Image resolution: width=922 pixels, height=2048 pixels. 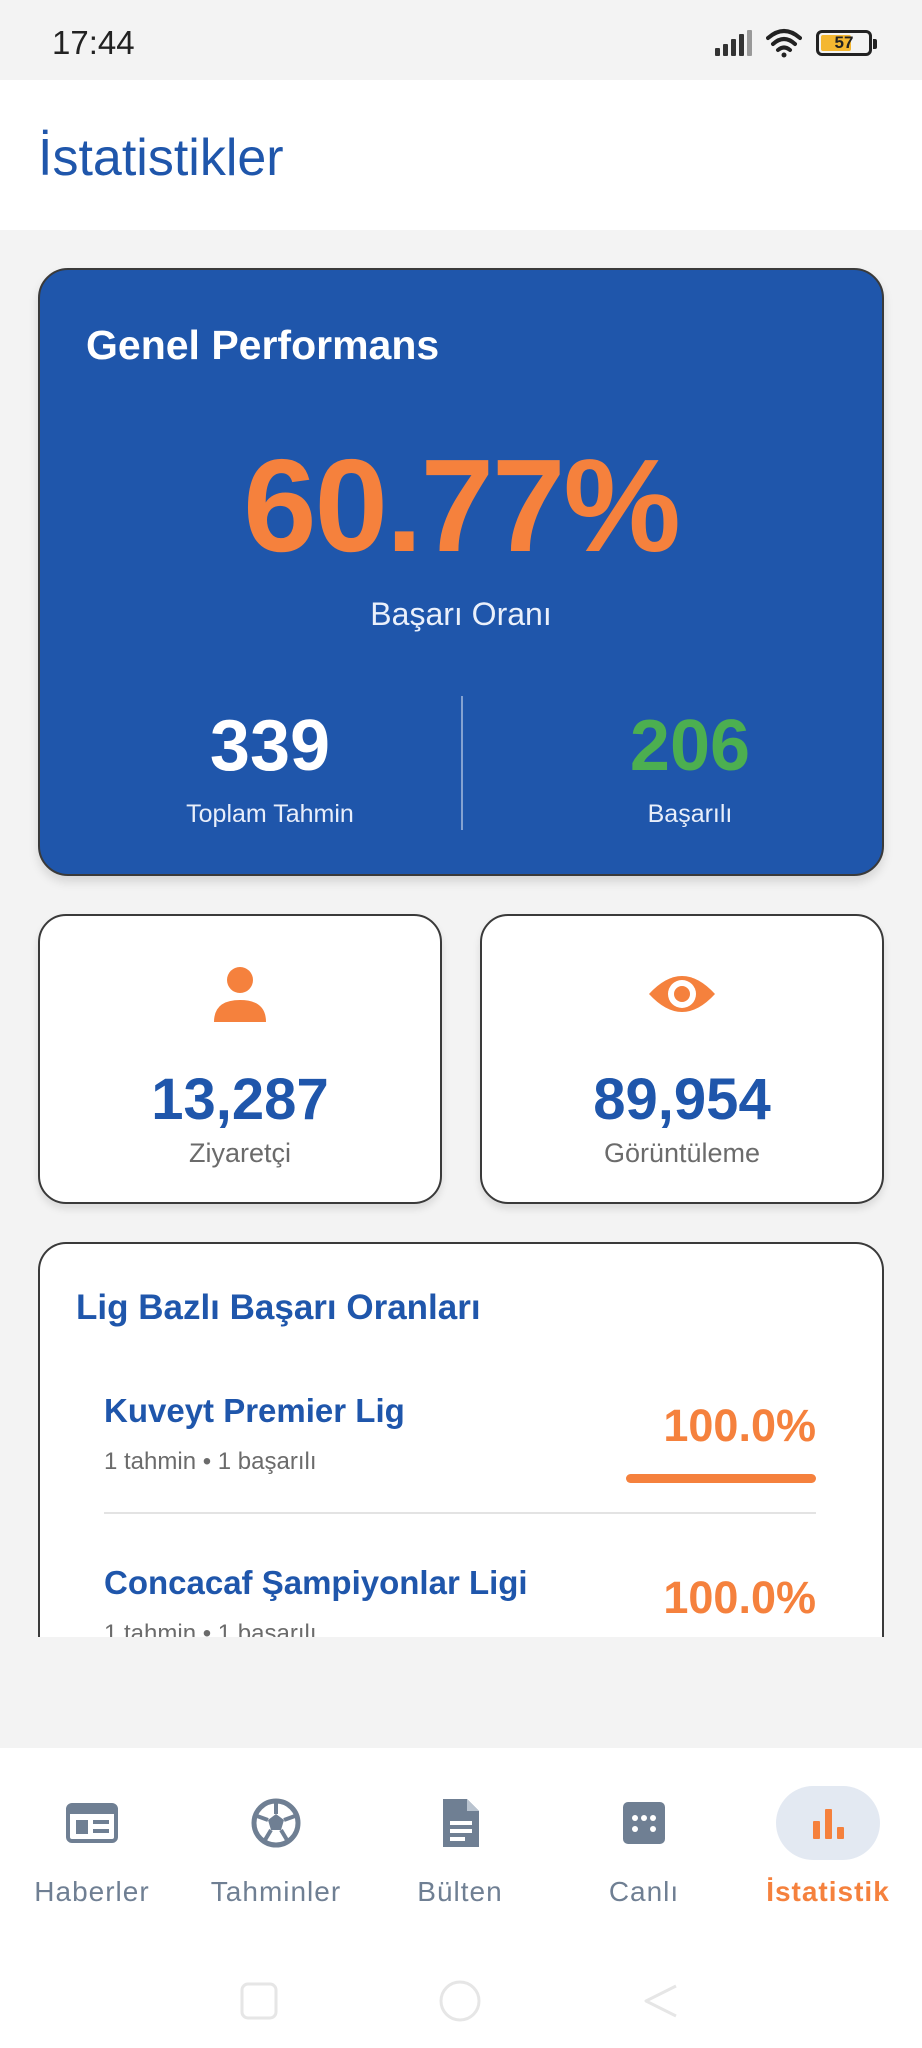 I want to click on successful-value: 206, so click(x=690, y=746).